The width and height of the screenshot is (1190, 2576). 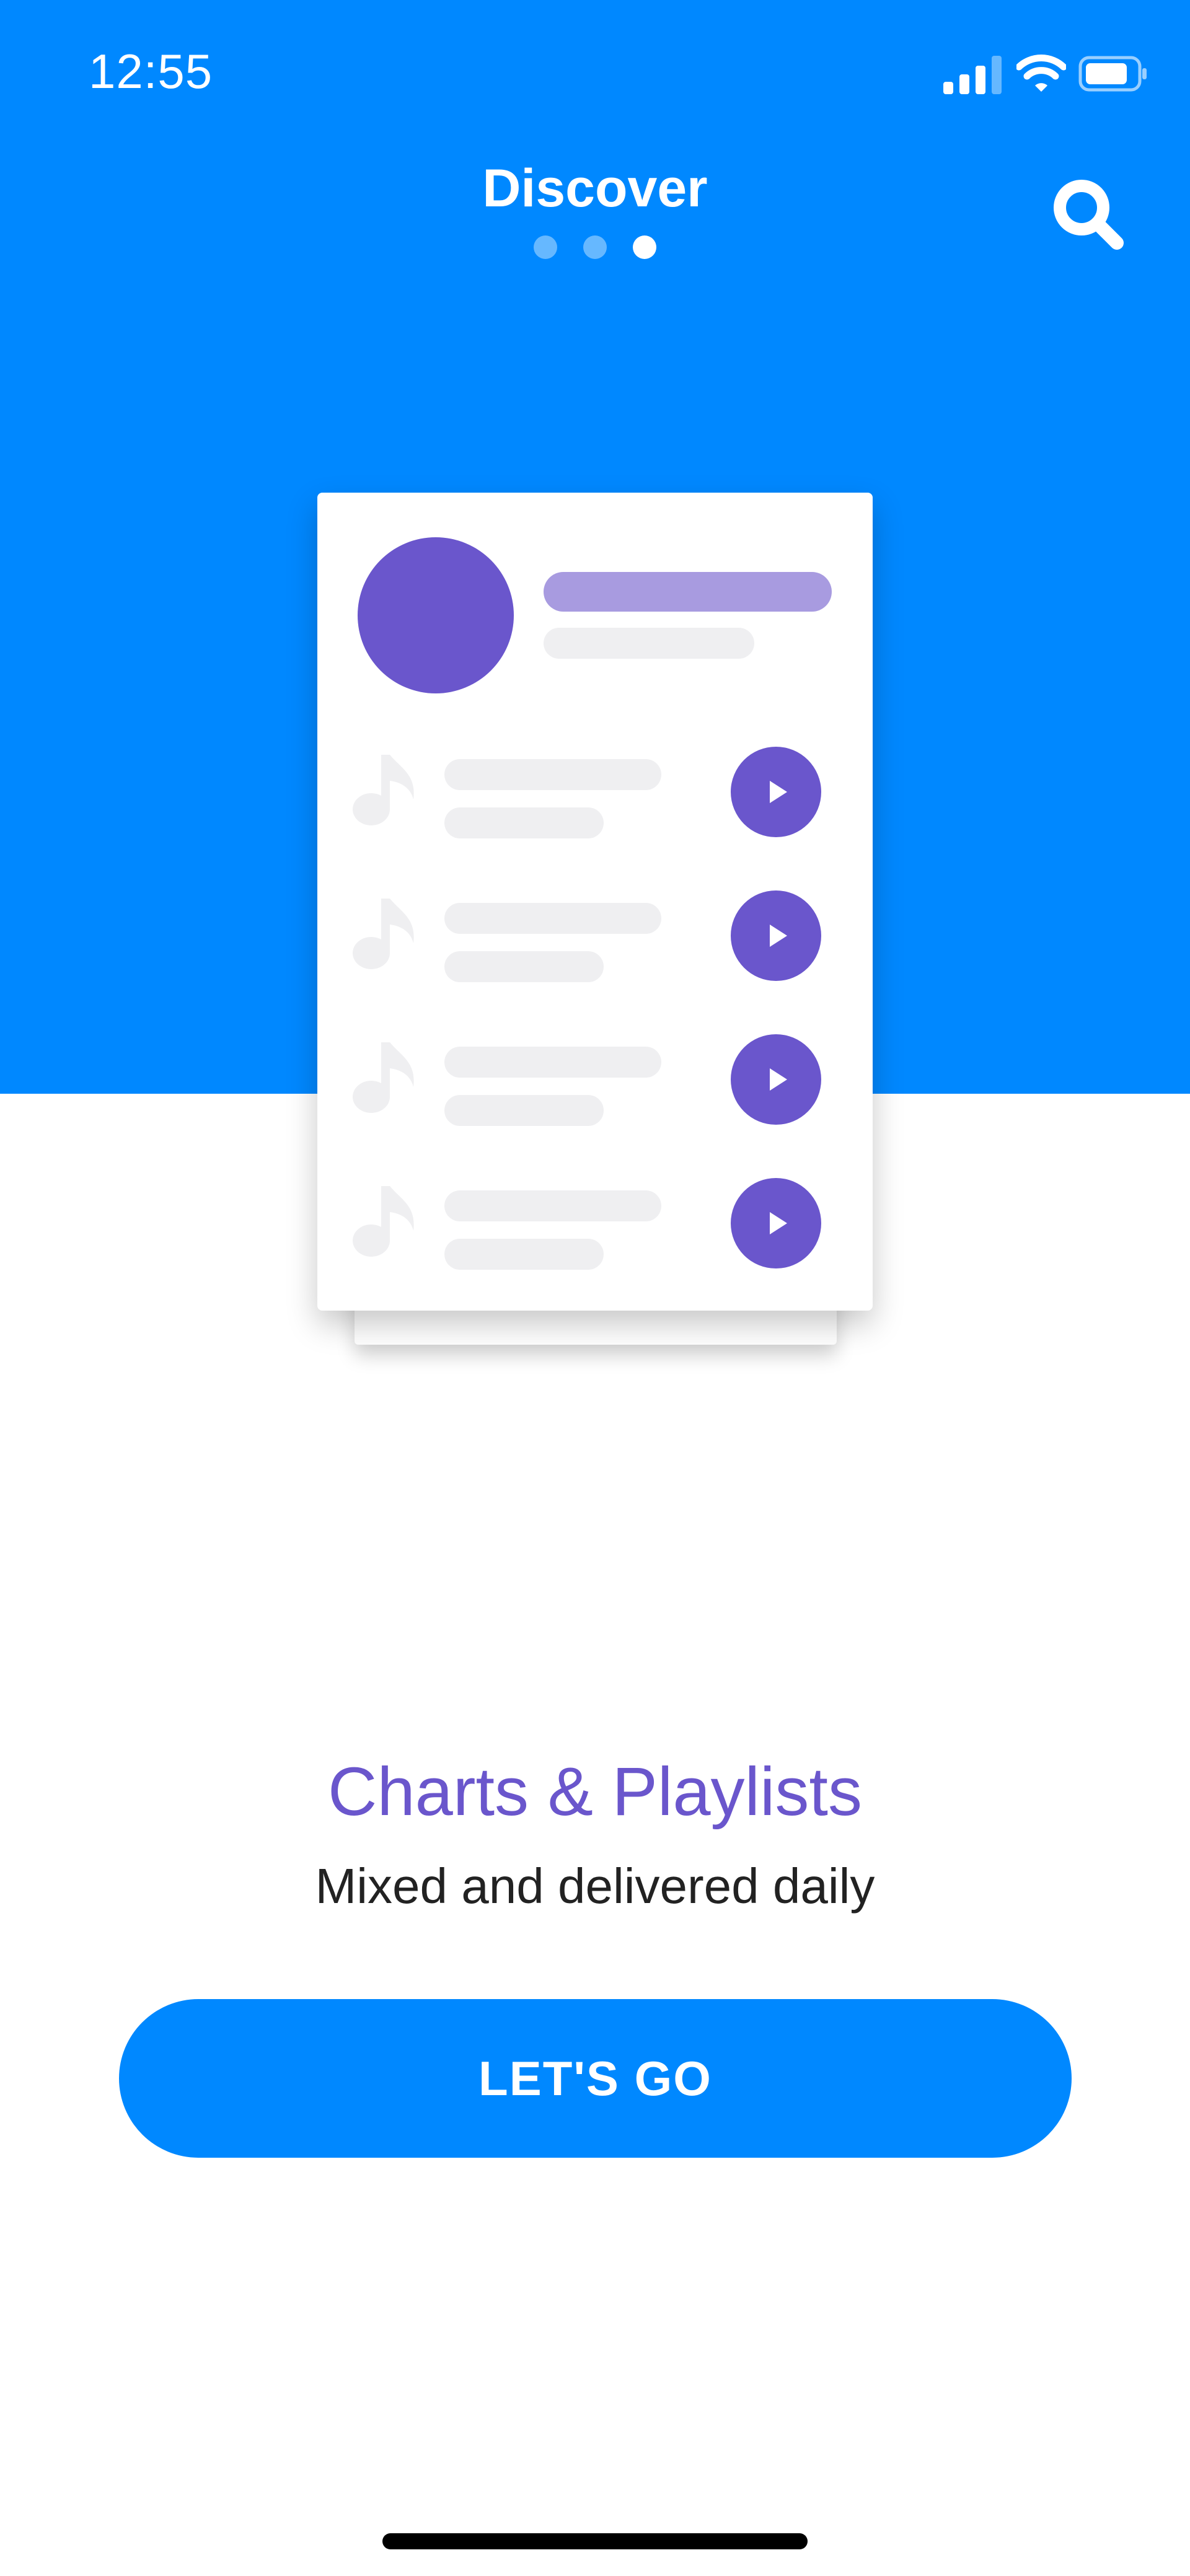 What do you see at coordinates (1041, 73) in the screenshot?
I see `wifi-icon` at bounding box center [1041, 73].